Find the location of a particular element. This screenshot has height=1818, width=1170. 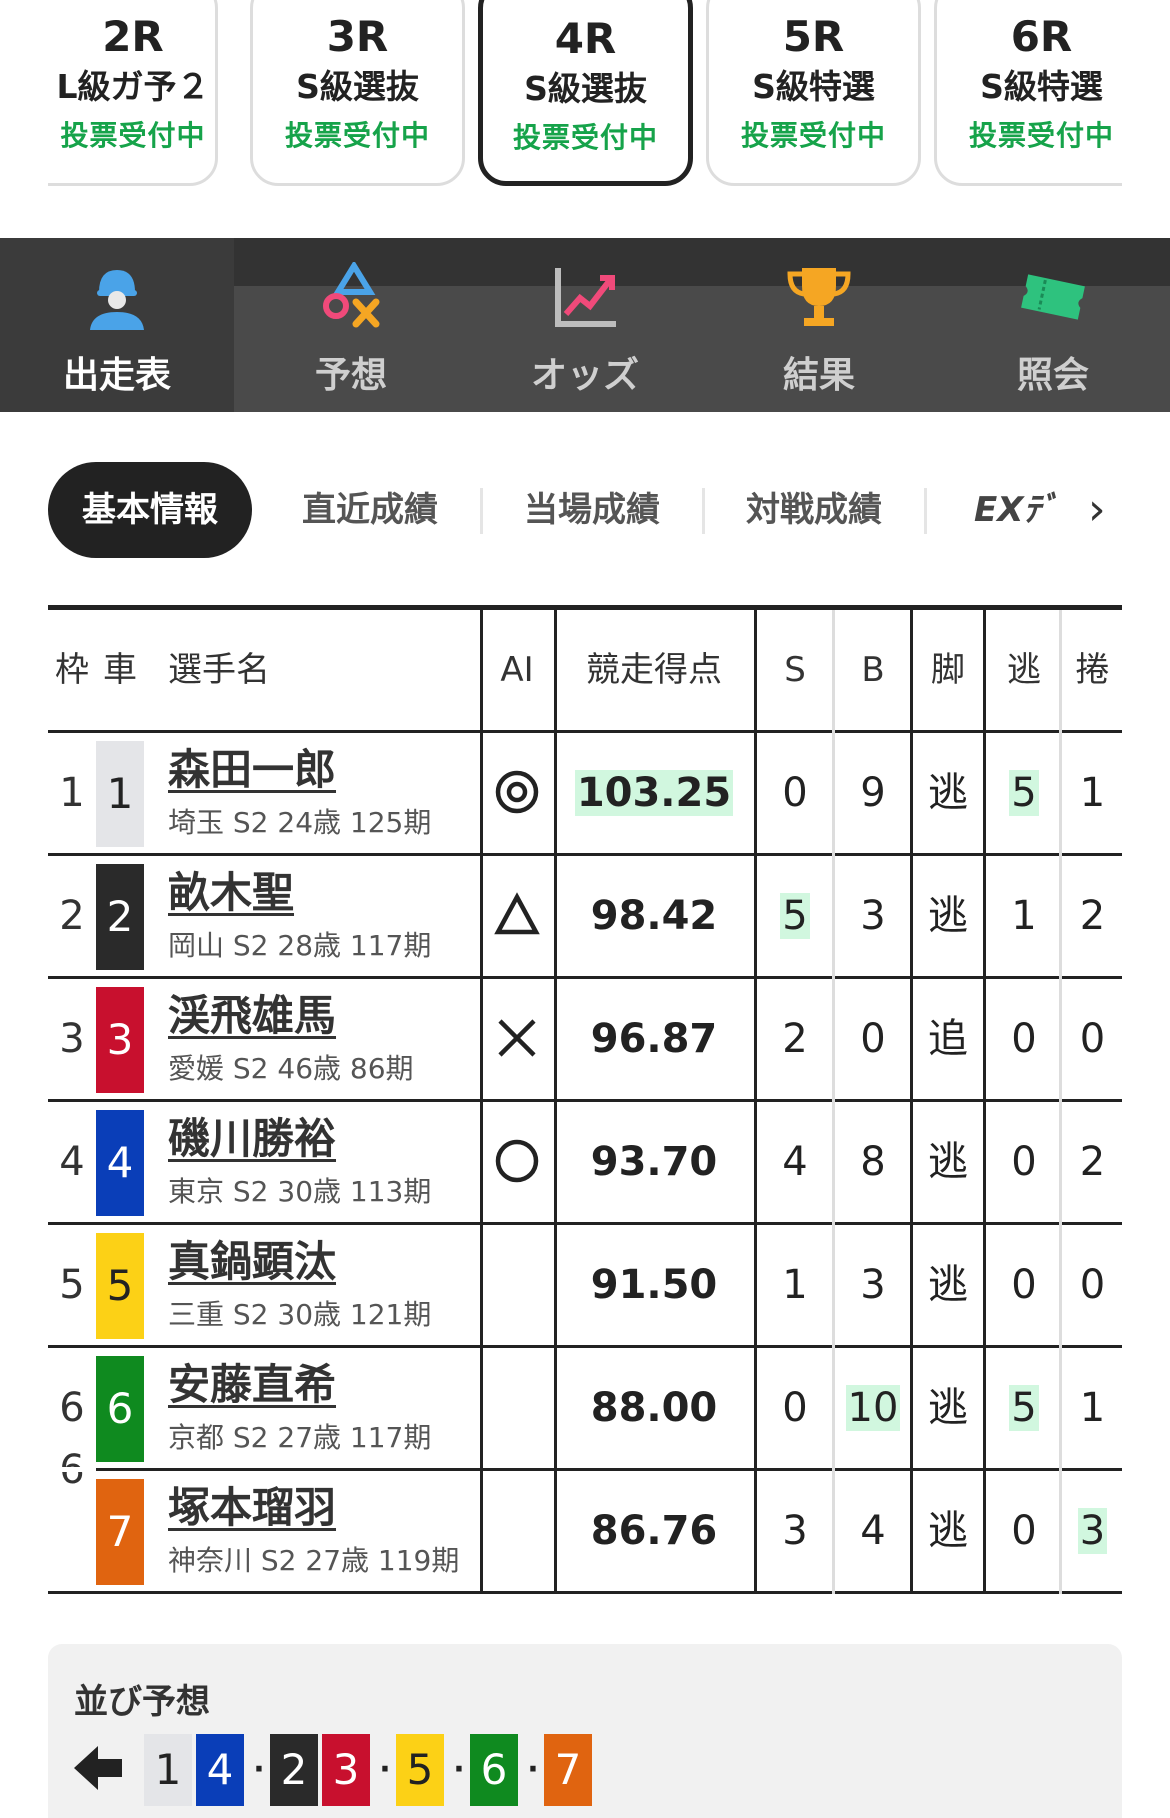

frame-number: 1 is located at coordinates (72, 793).